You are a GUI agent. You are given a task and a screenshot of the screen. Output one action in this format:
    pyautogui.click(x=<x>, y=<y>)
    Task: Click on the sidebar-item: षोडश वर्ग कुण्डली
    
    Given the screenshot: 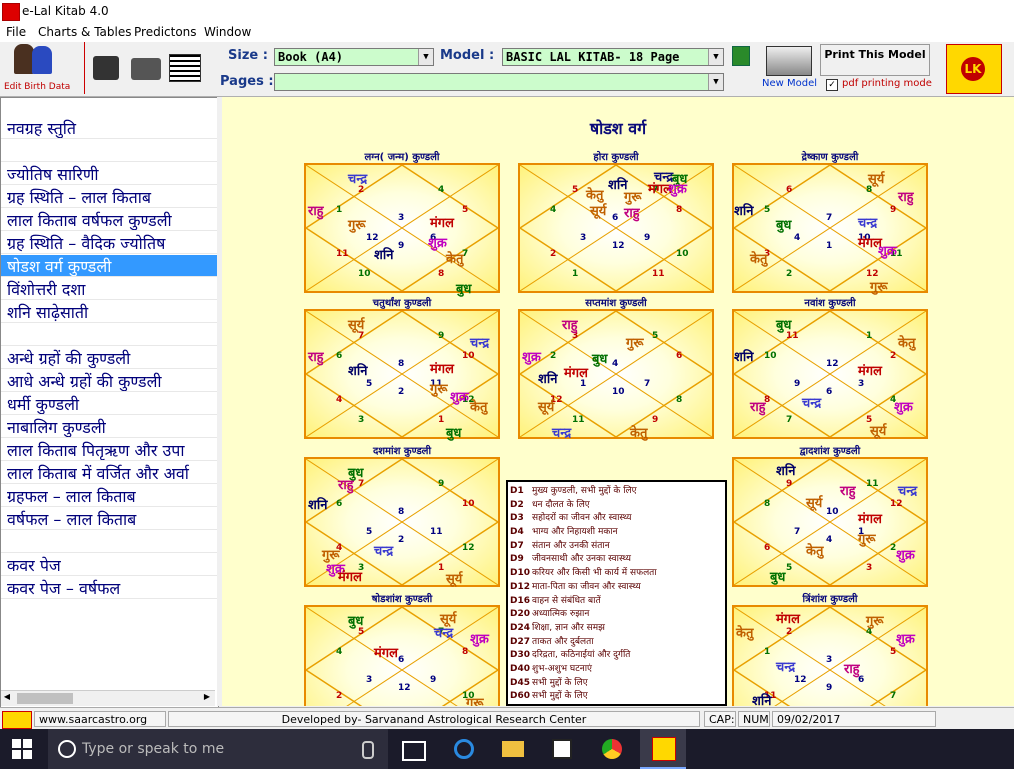 What is the action you would take?
    pyautogui.click(x=109, y=266)
    